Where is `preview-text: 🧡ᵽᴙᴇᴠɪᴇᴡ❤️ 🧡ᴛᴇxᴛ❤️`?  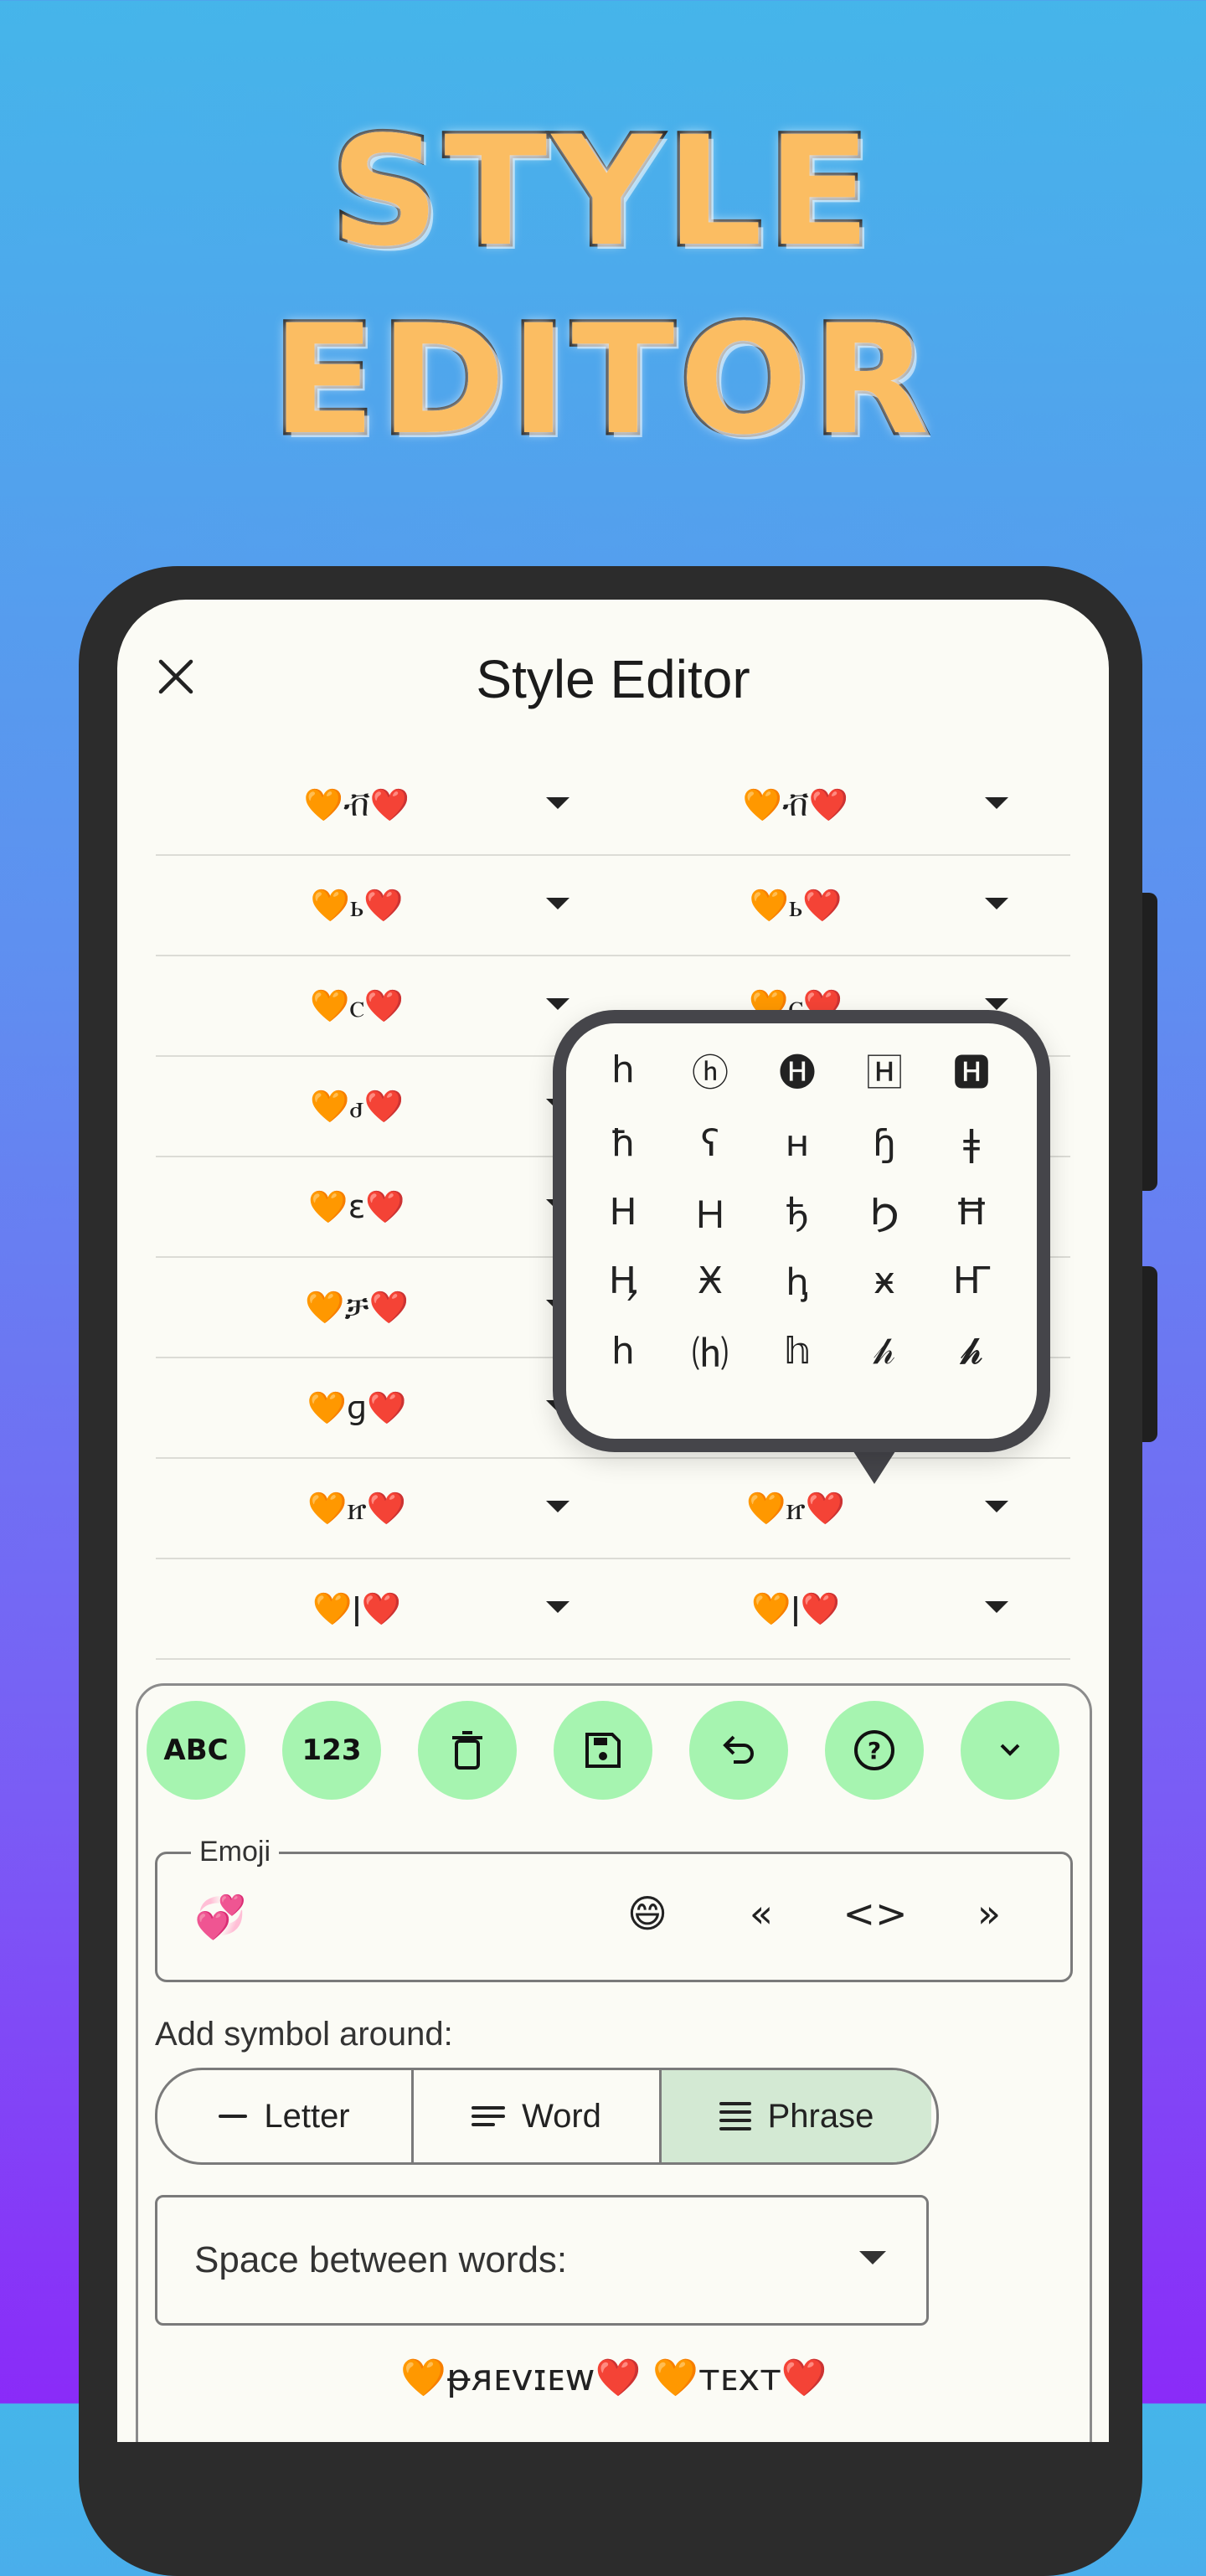
preview-text: 🧡ᵽᴙᴇᴠɪᴇᴡ❤️ 🧡ᴛᴇxᴛ❤️ is located at coordinates (613, 2378).